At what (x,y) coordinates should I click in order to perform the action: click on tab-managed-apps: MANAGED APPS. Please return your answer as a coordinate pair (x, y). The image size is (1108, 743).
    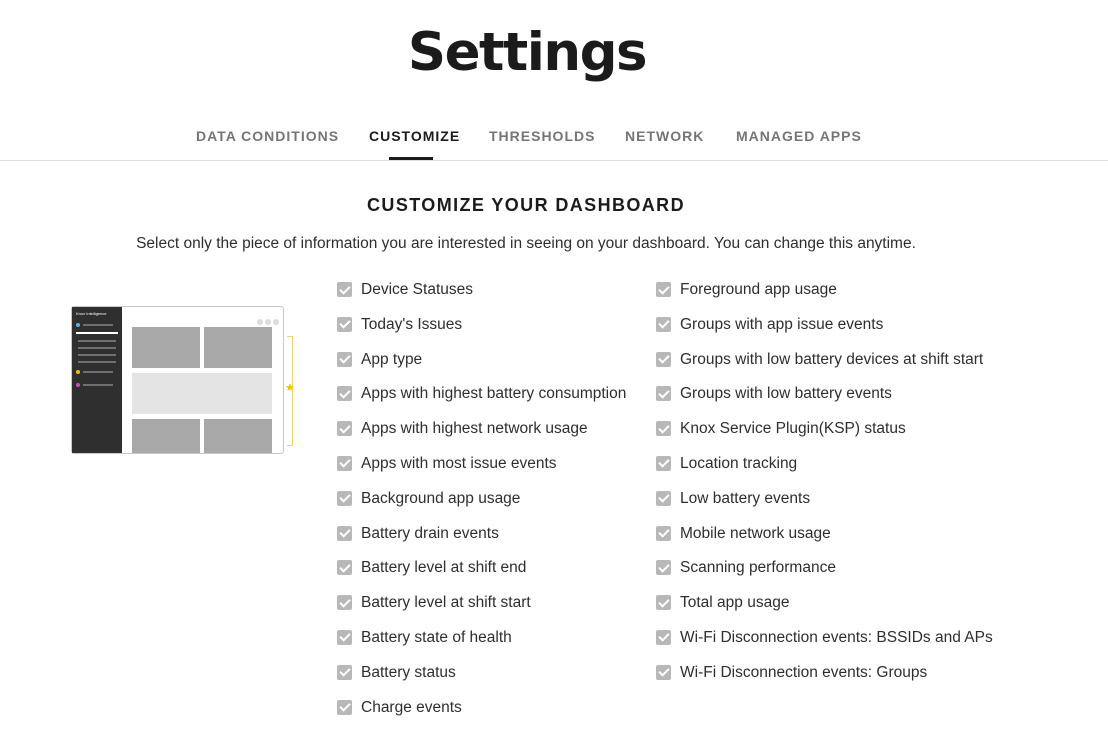
    Looking at the image, I should click on (799, 136).